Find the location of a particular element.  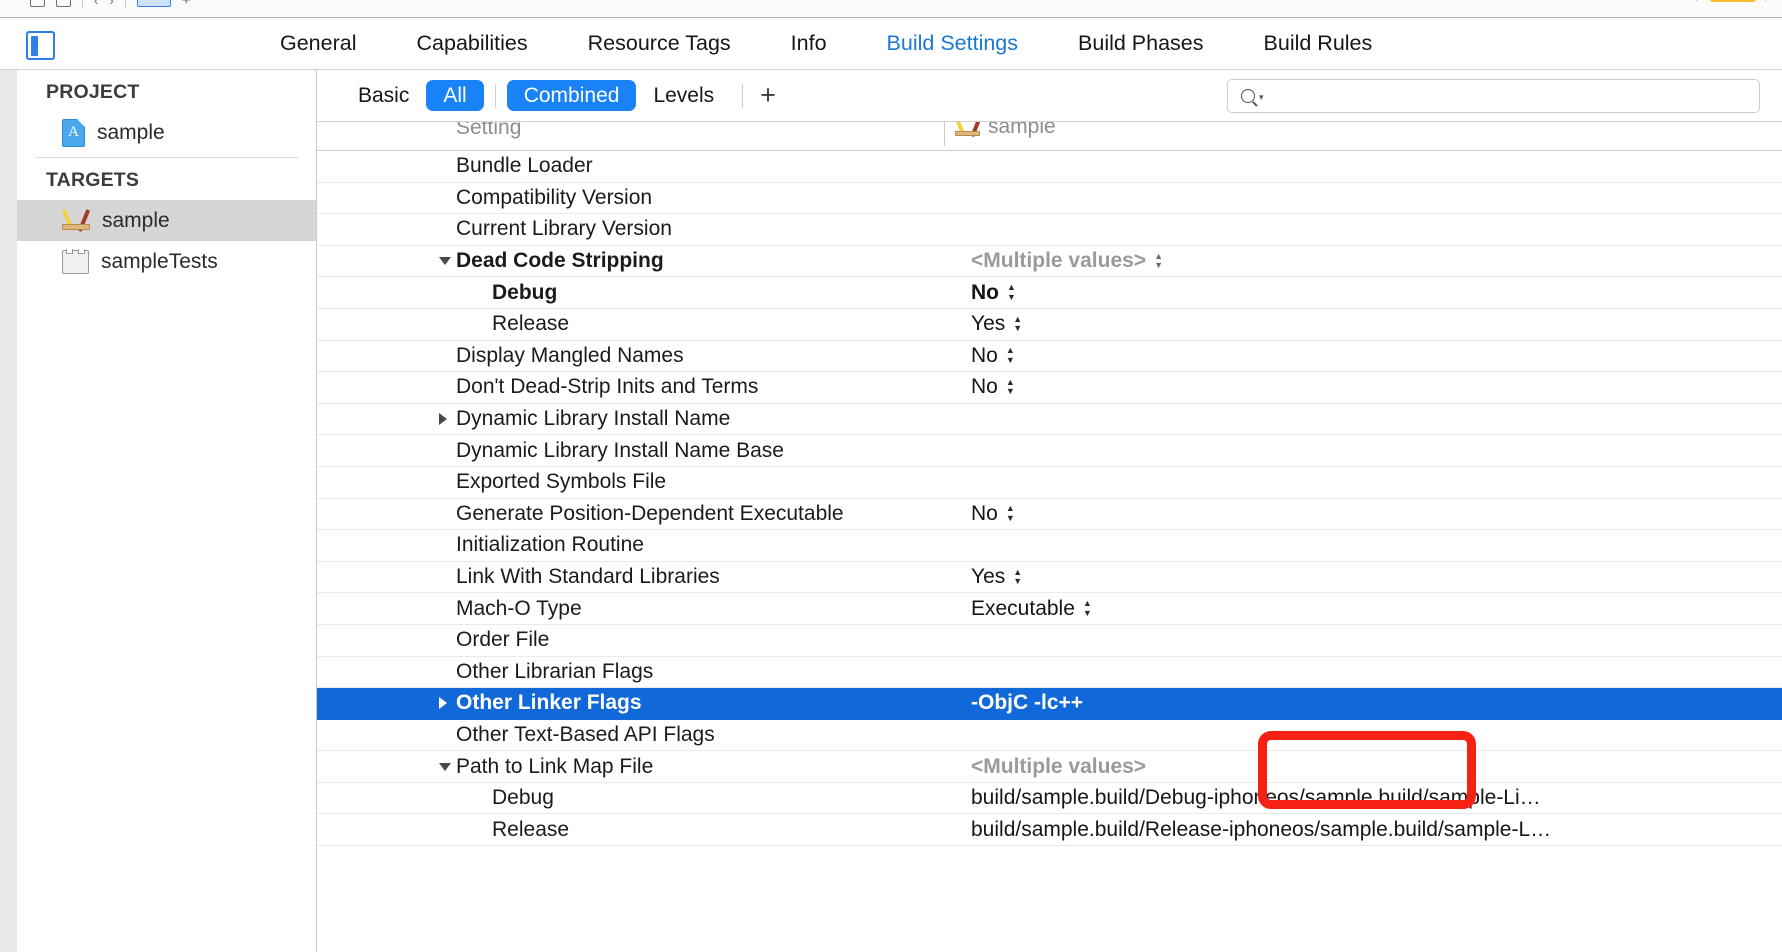

tab-build-rules: Build Rules is located at coordinates (1318, 44).